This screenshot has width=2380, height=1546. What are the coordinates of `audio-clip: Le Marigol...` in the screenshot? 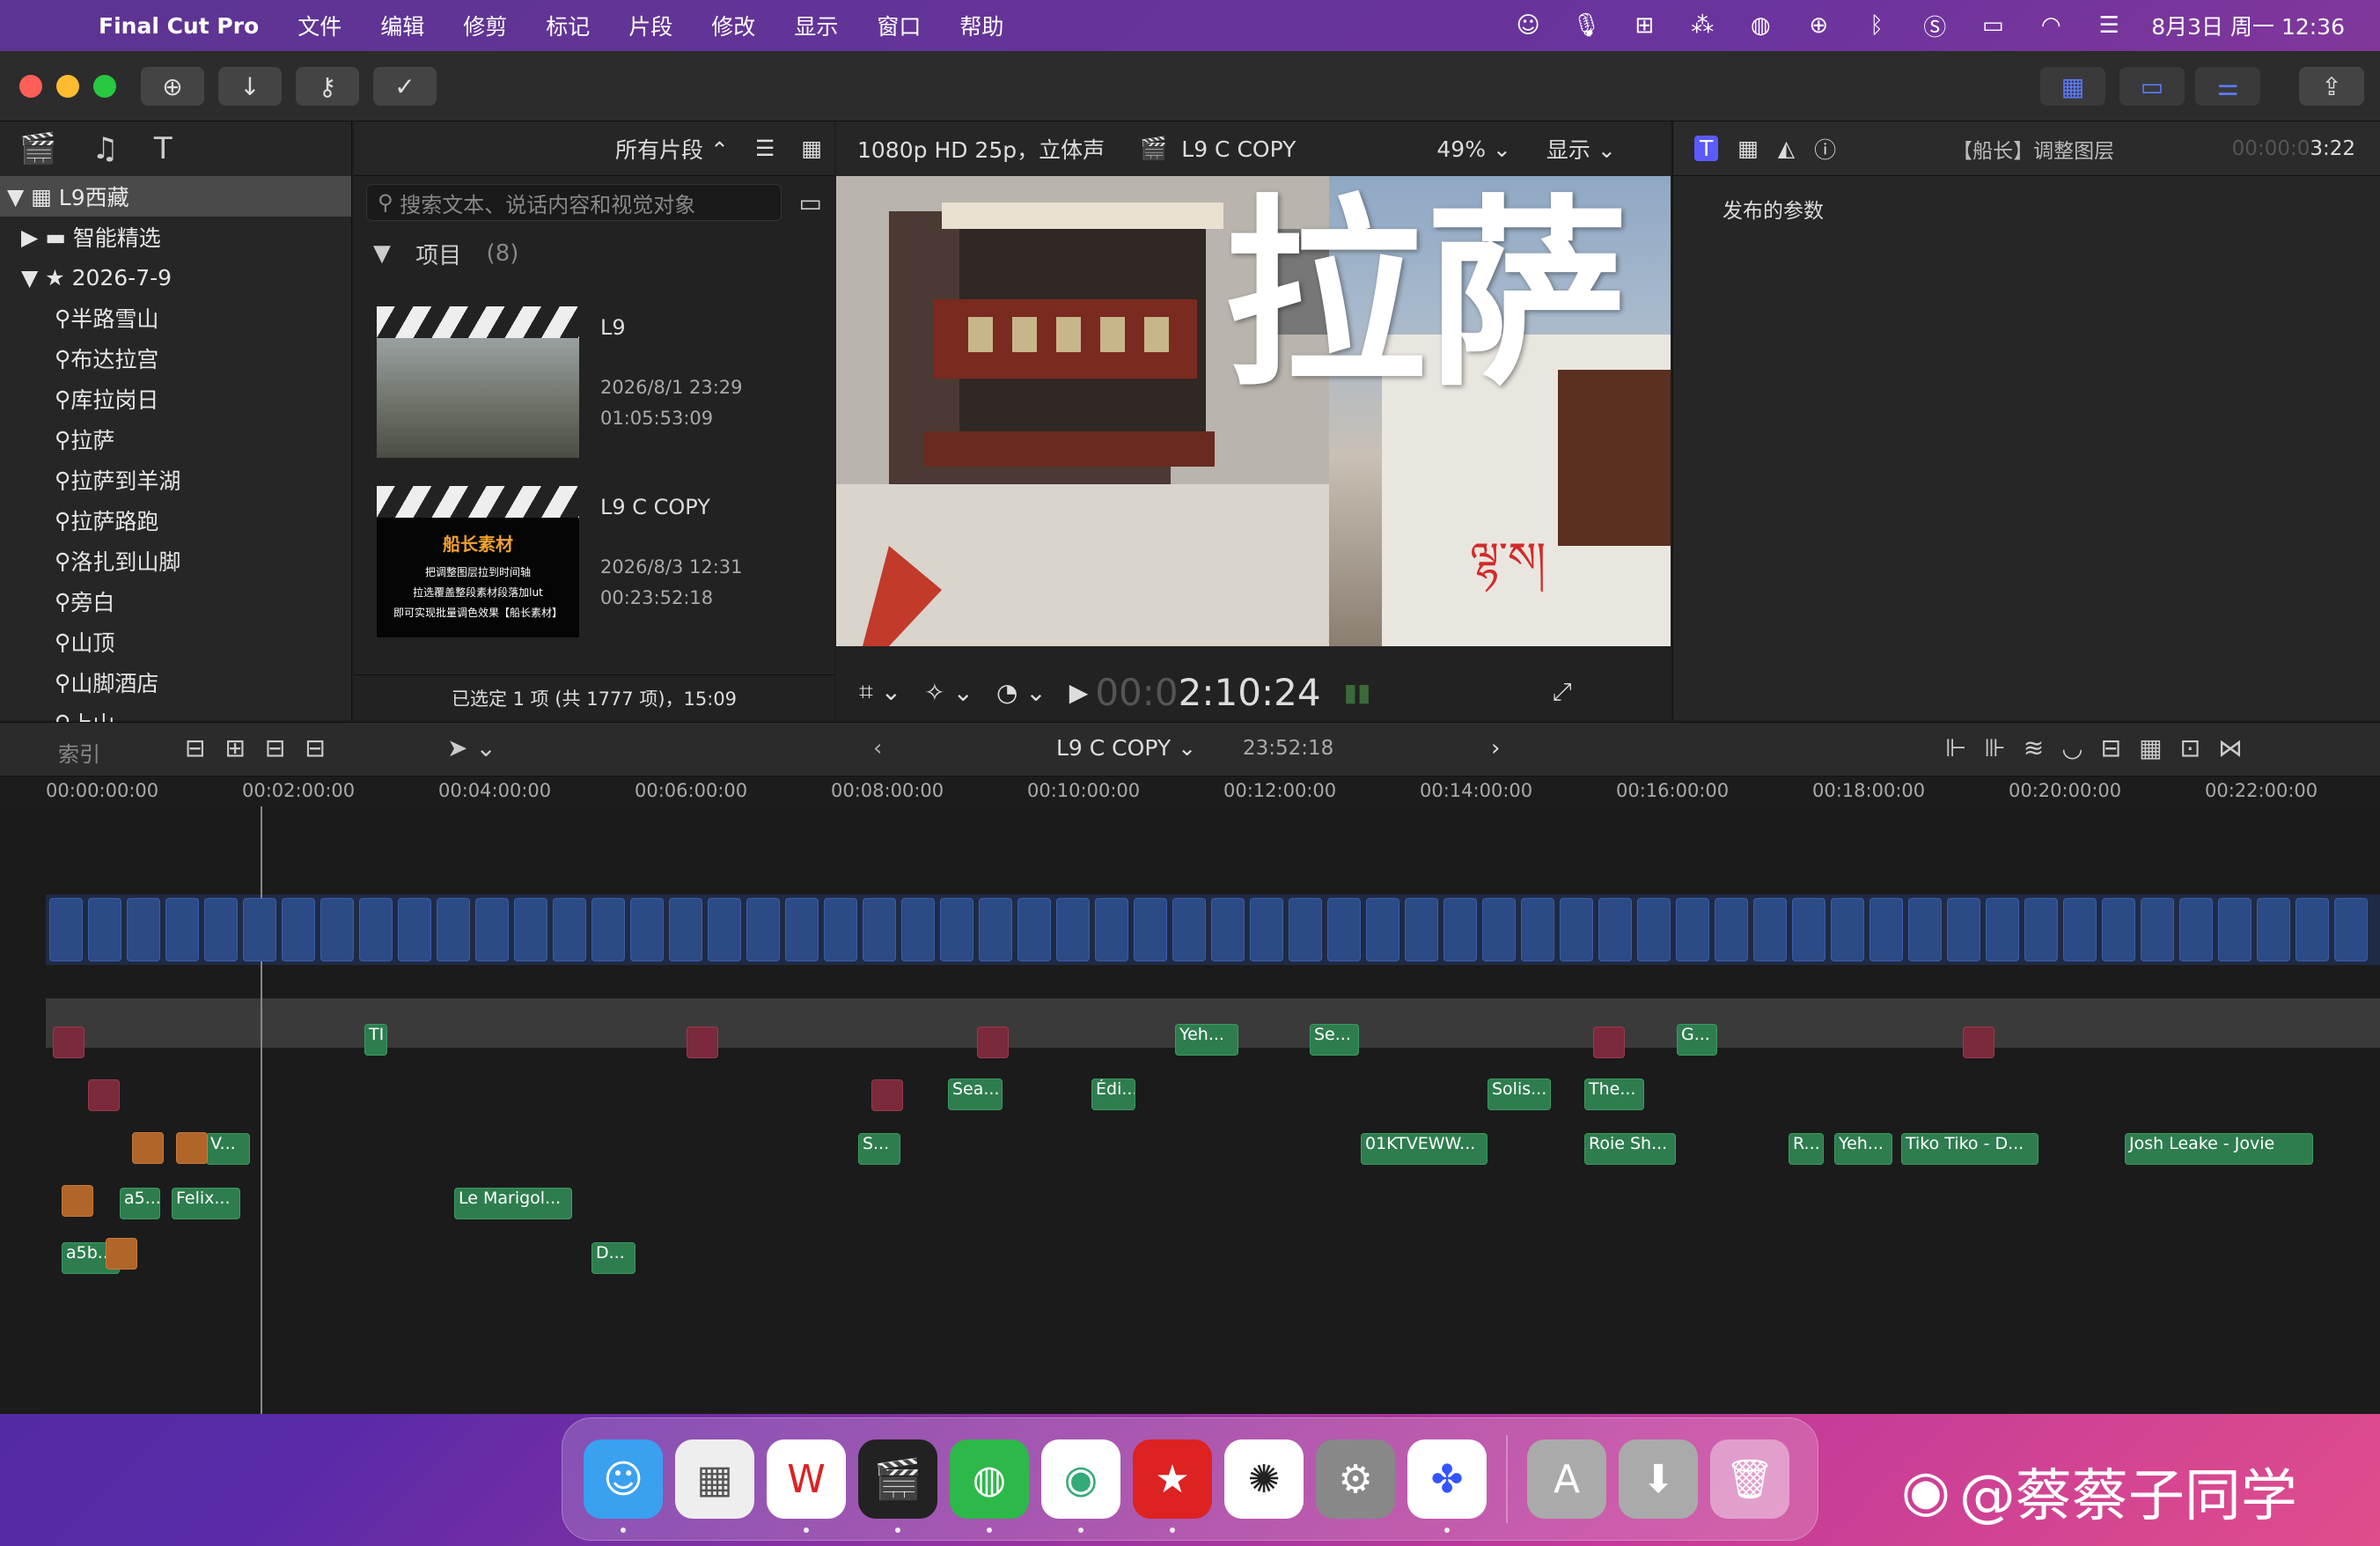 It's located at (513, 1203).